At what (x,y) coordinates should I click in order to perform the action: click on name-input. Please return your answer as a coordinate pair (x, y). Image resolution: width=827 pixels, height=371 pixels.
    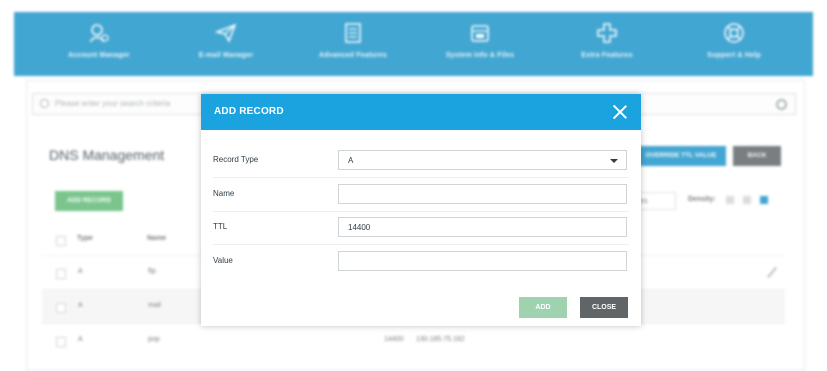
    Looking at the image, I should click on (482, 194).